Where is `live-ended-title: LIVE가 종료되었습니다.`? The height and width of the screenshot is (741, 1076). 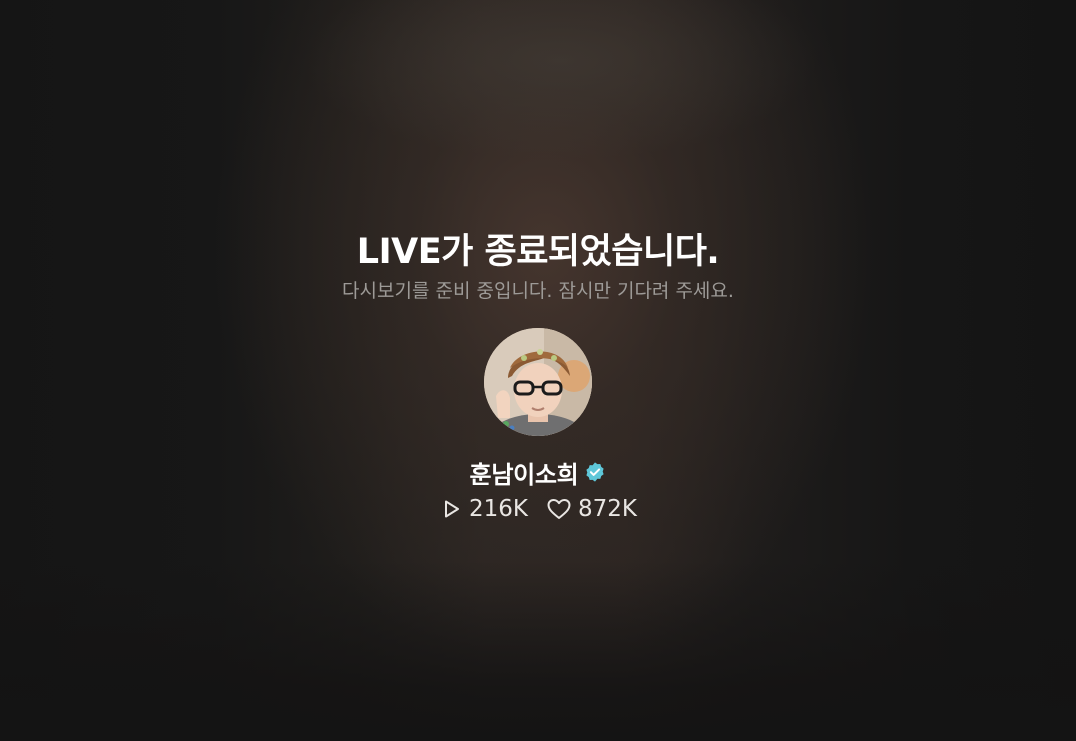 live-ended-title: LIVE가 종료되었습니다. is located at coordinates (538, 252).